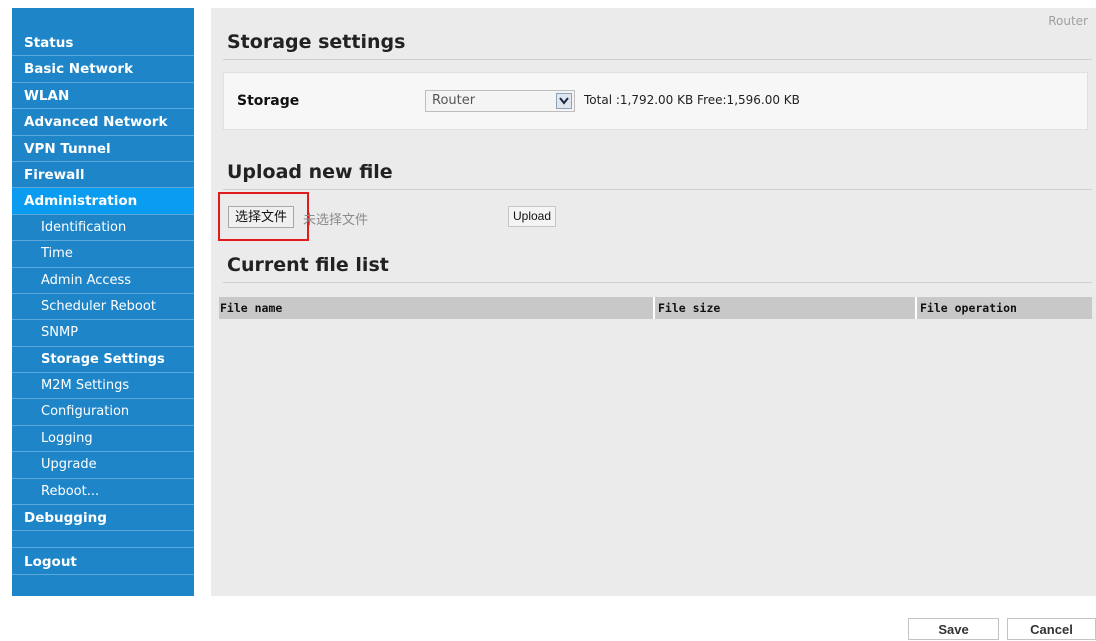  What do you see at coordinates (261, 217) in the screenshot?
I see `choose-file-button: 选择文件` at bounding box center [261, 217].